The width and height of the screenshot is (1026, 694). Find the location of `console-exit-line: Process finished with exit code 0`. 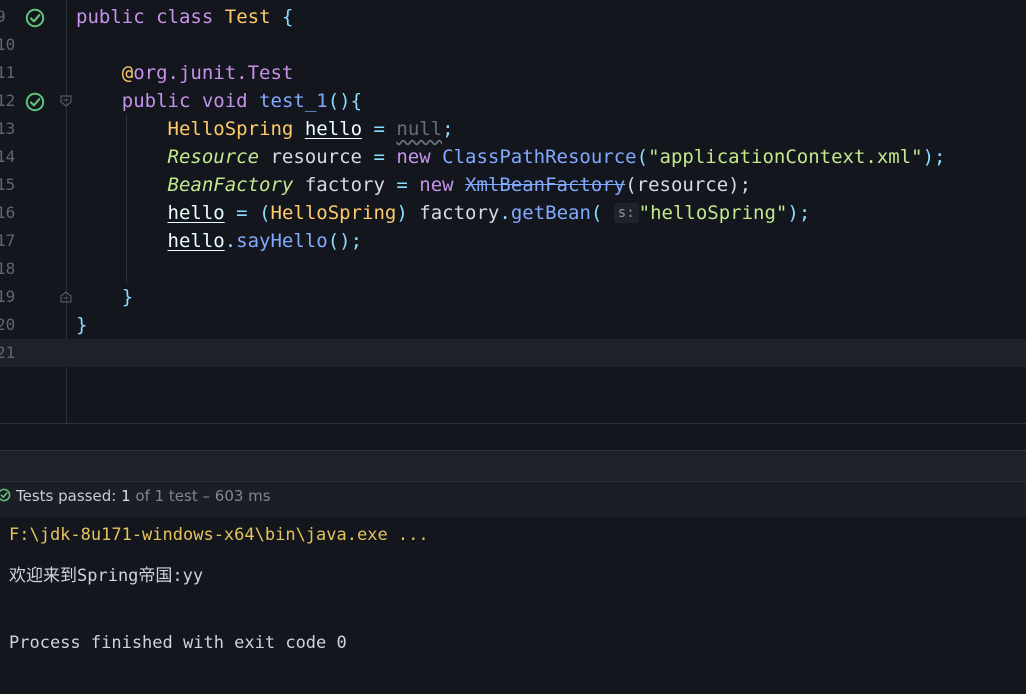

console-exit-line: Process finished with exit code 0 is located at coordinates (178, 643).